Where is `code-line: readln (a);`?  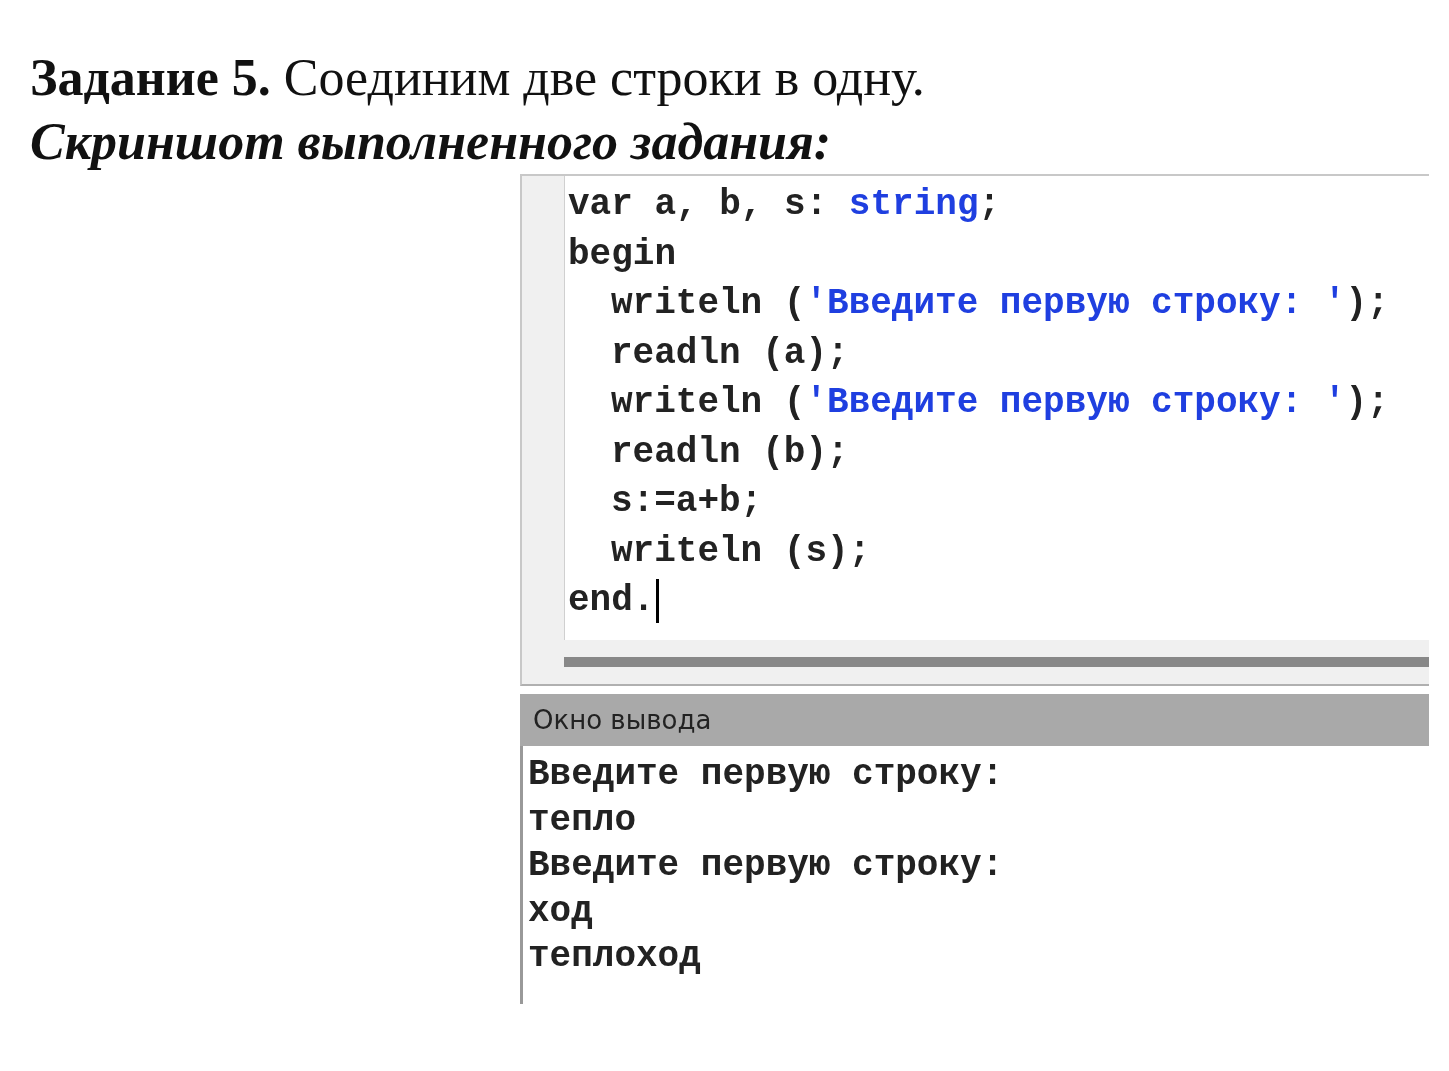 code-line: readln (a); is located at coordinates (730, 353).